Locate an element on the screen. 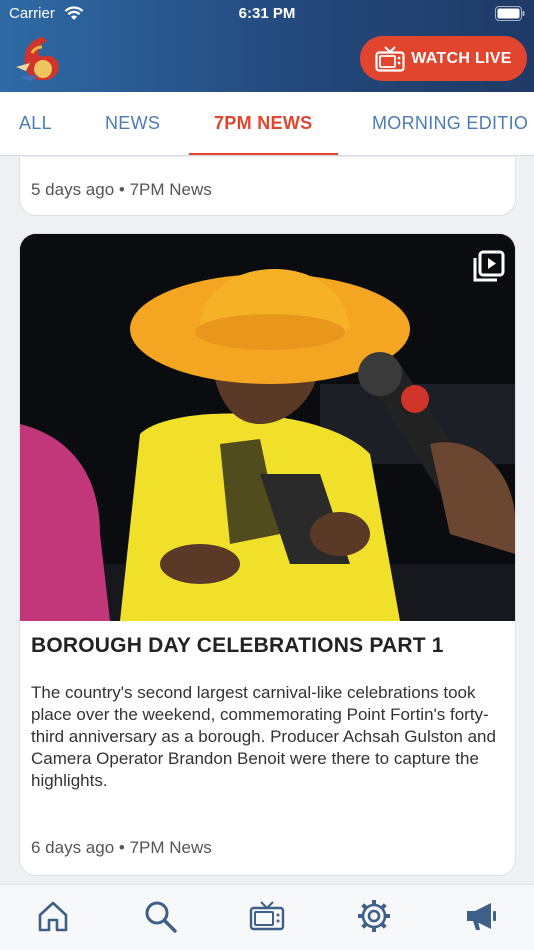 The height and width of the screenshot is (950, 534). nav-home is located at coordinates (53, 916).